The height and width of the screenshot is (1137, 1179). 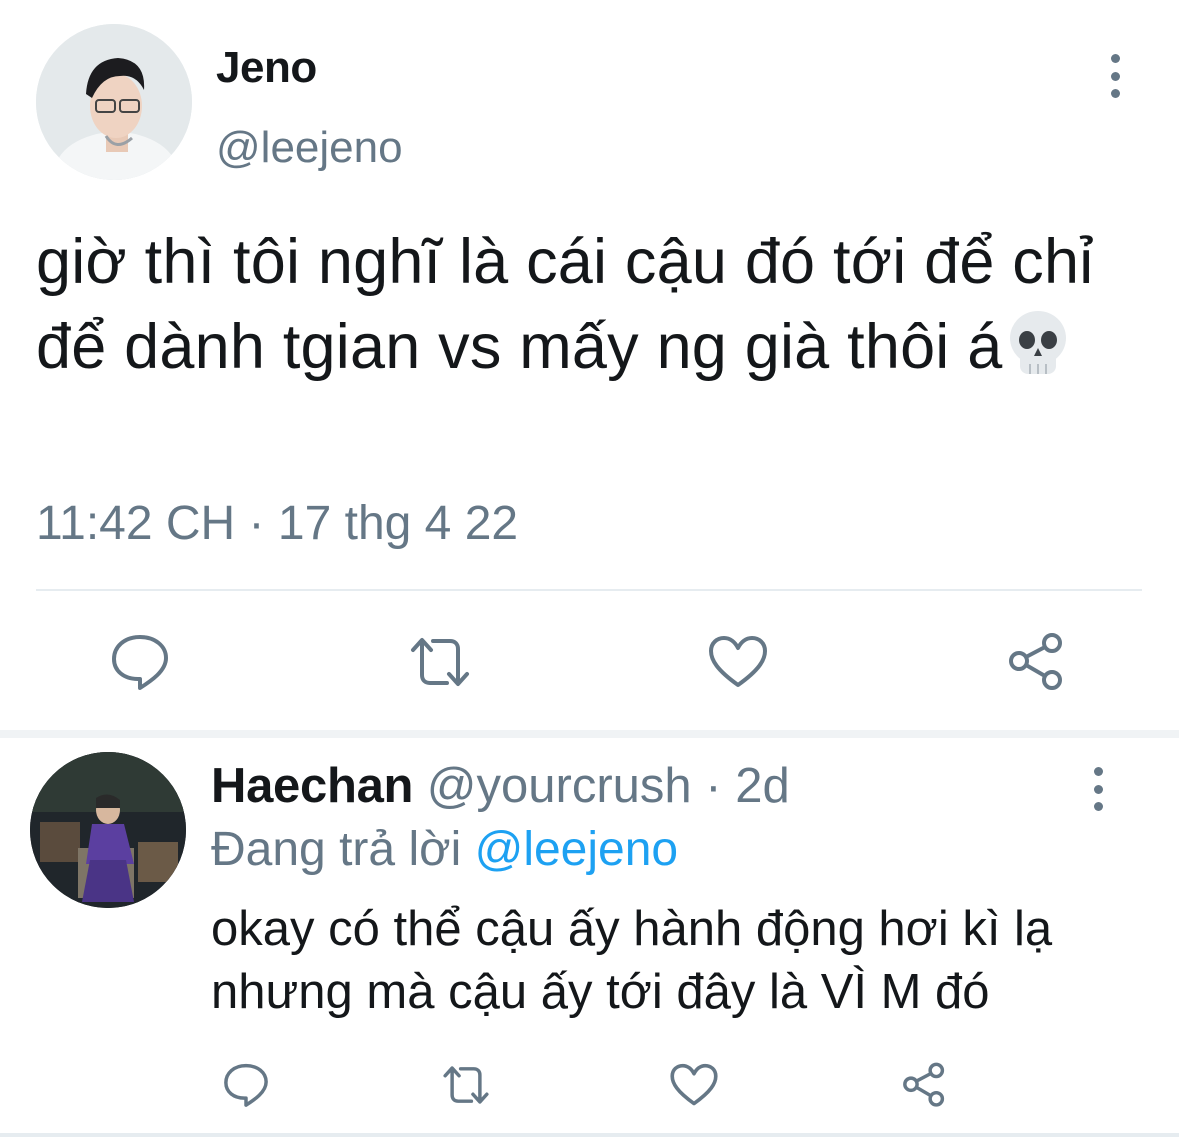 What do you see at coordinates (577, 849) in the screenshot?
I see `replying-mention: @leejeno` at bounding box center [577, 849].